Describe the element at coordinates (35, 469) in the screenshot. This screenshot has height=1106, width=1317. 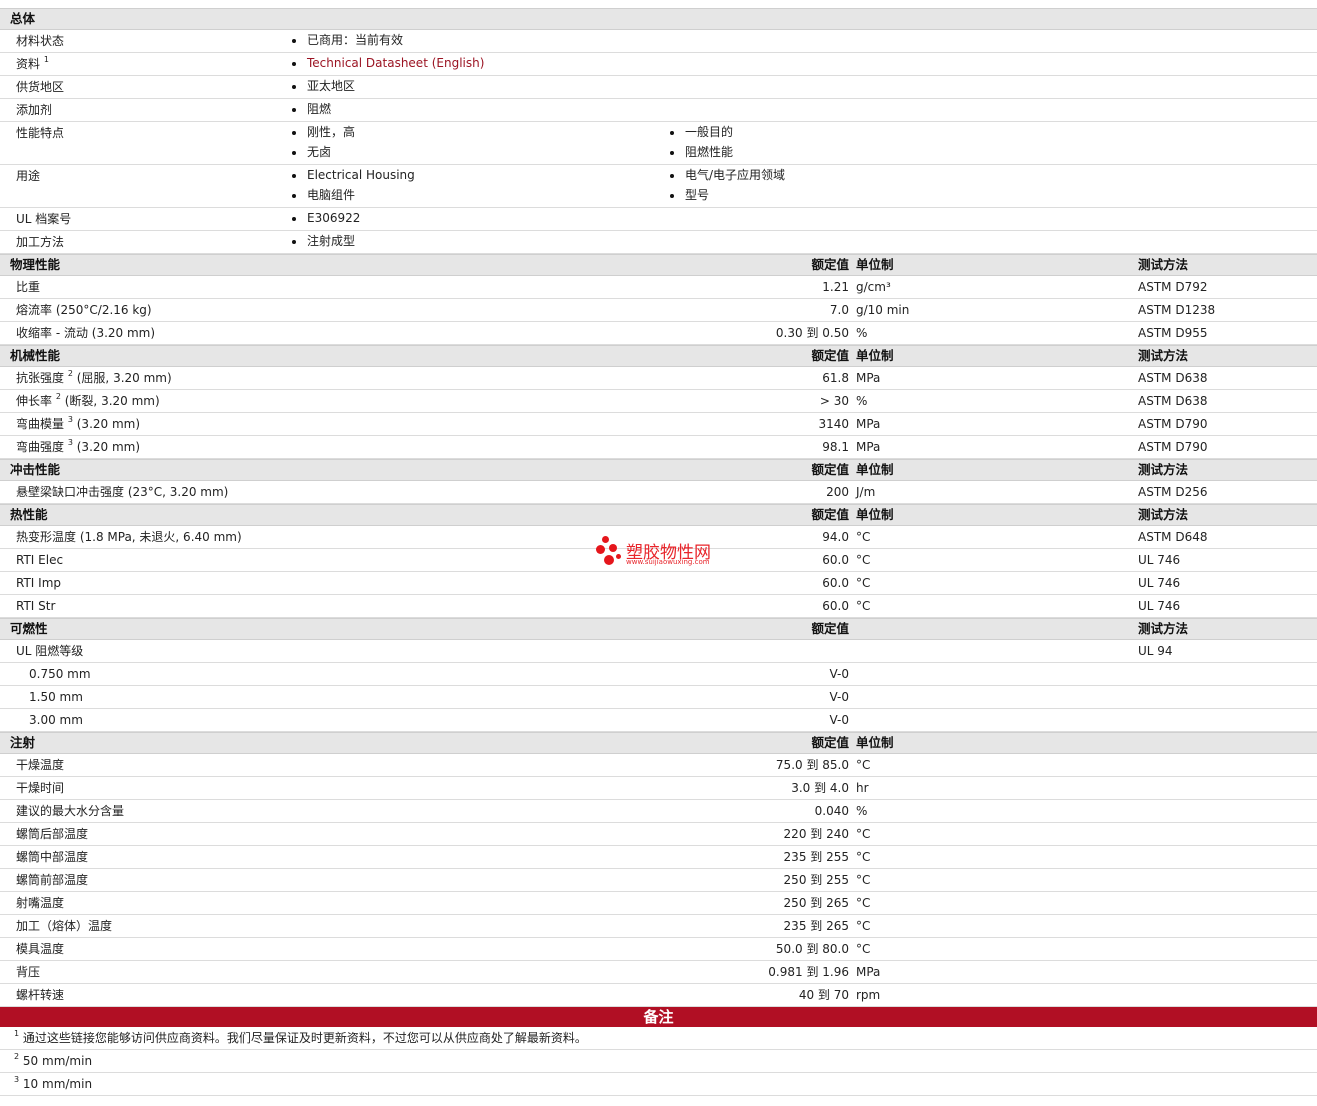
I see `section-title: 冲击性能` at that location.